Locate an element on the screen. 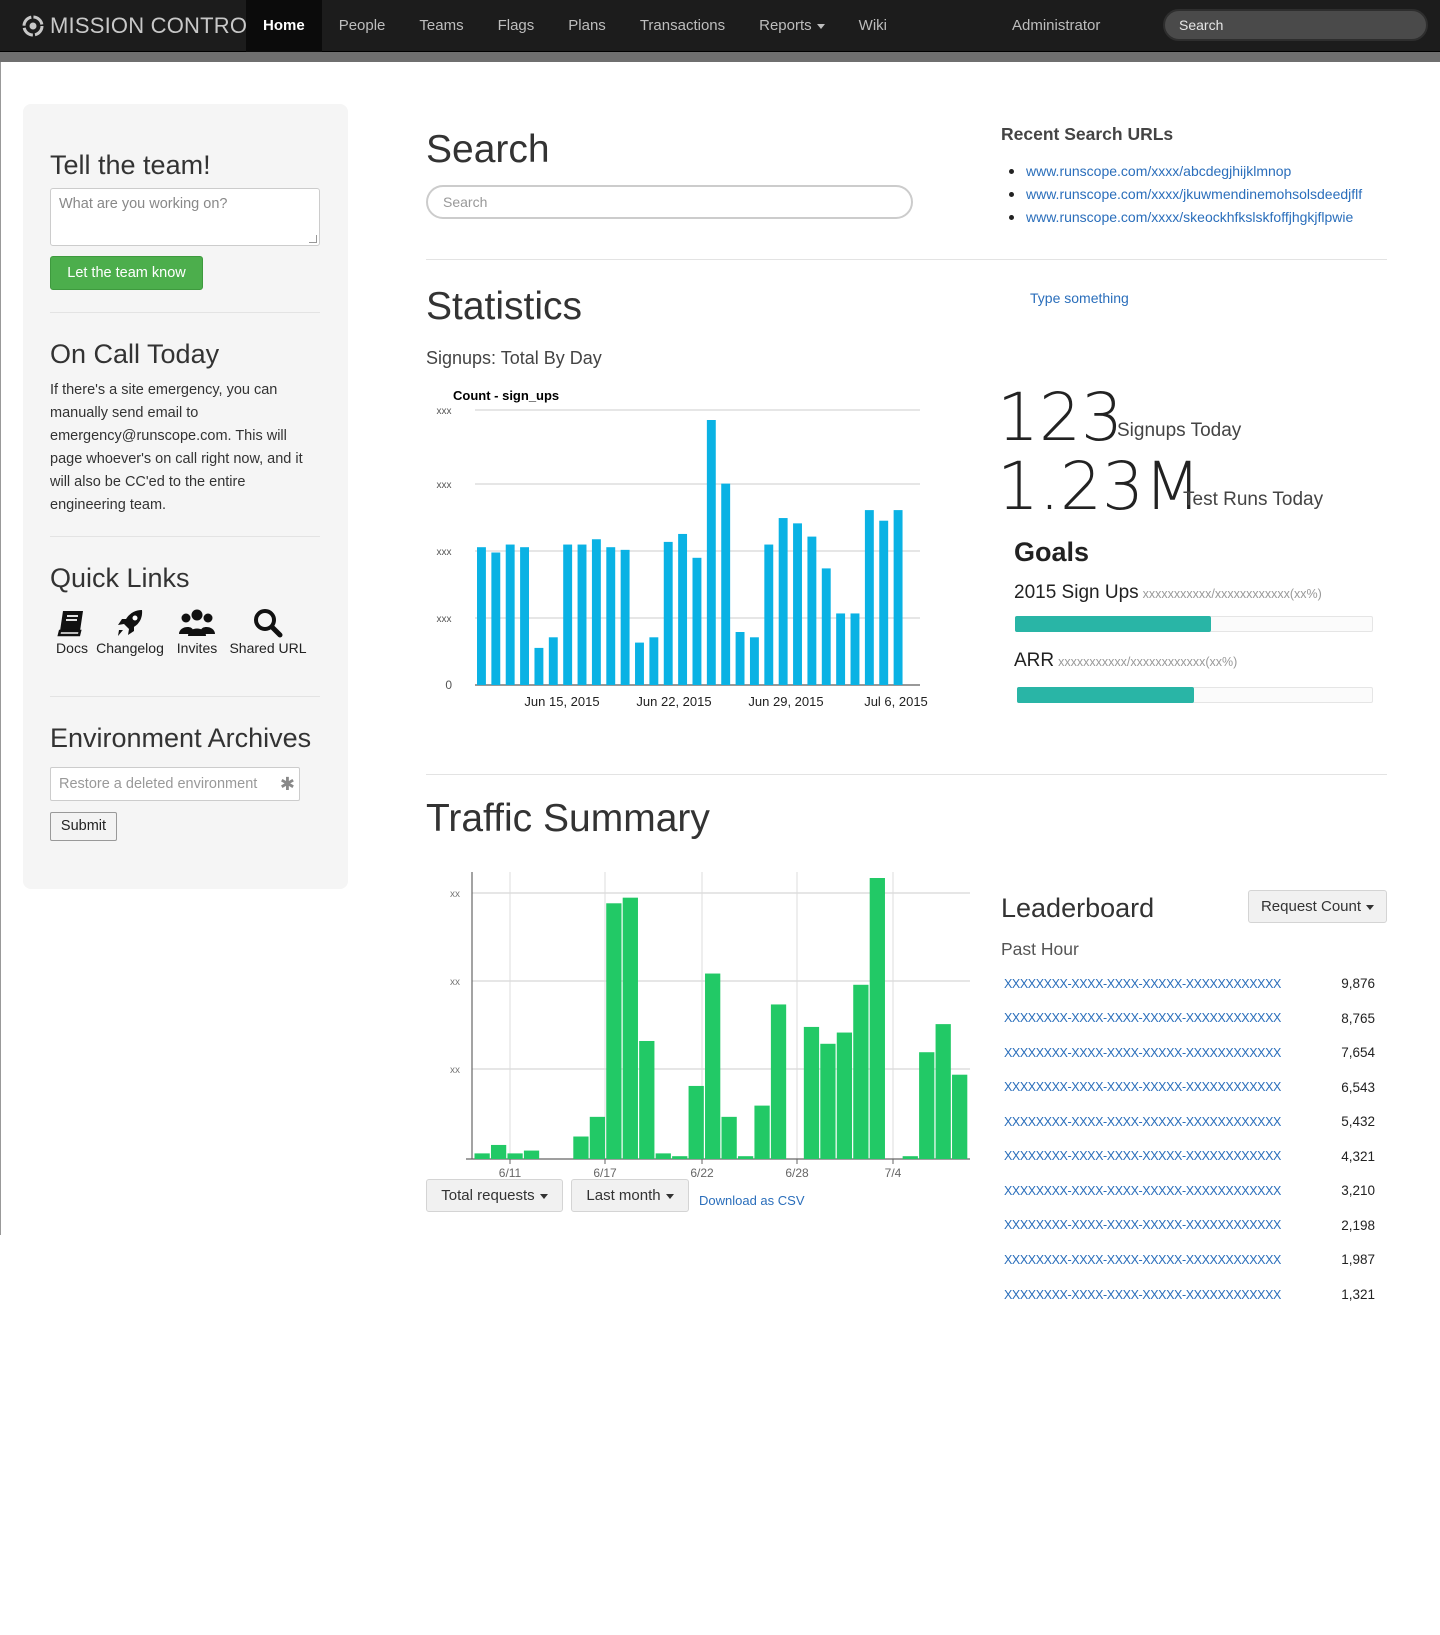  restore-environment-input: Restore a deleted environment ✱ is located at coordinates (175, 784).